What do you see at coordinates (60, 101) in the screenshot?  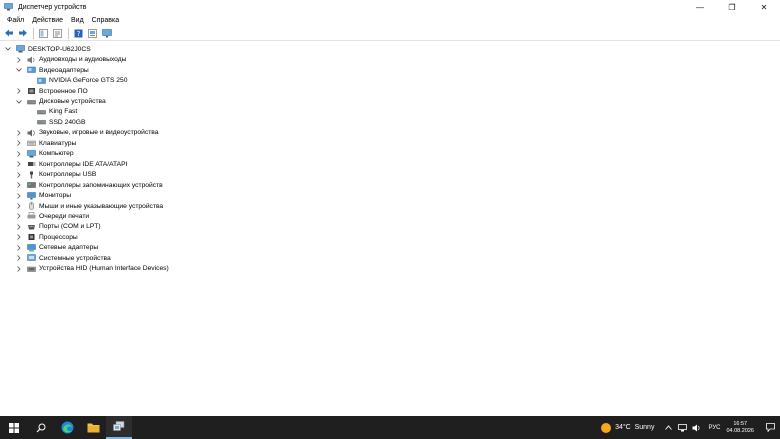 I see `tree-category: Дисковые устройства` at bounding box center [60, 101].